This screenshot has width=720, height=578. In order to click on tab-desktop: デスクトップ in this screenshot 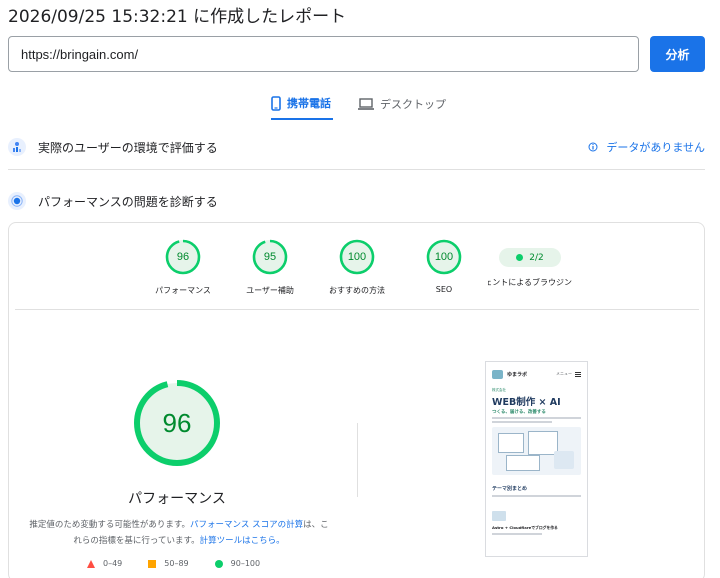, I will do `click(402, 104)`.